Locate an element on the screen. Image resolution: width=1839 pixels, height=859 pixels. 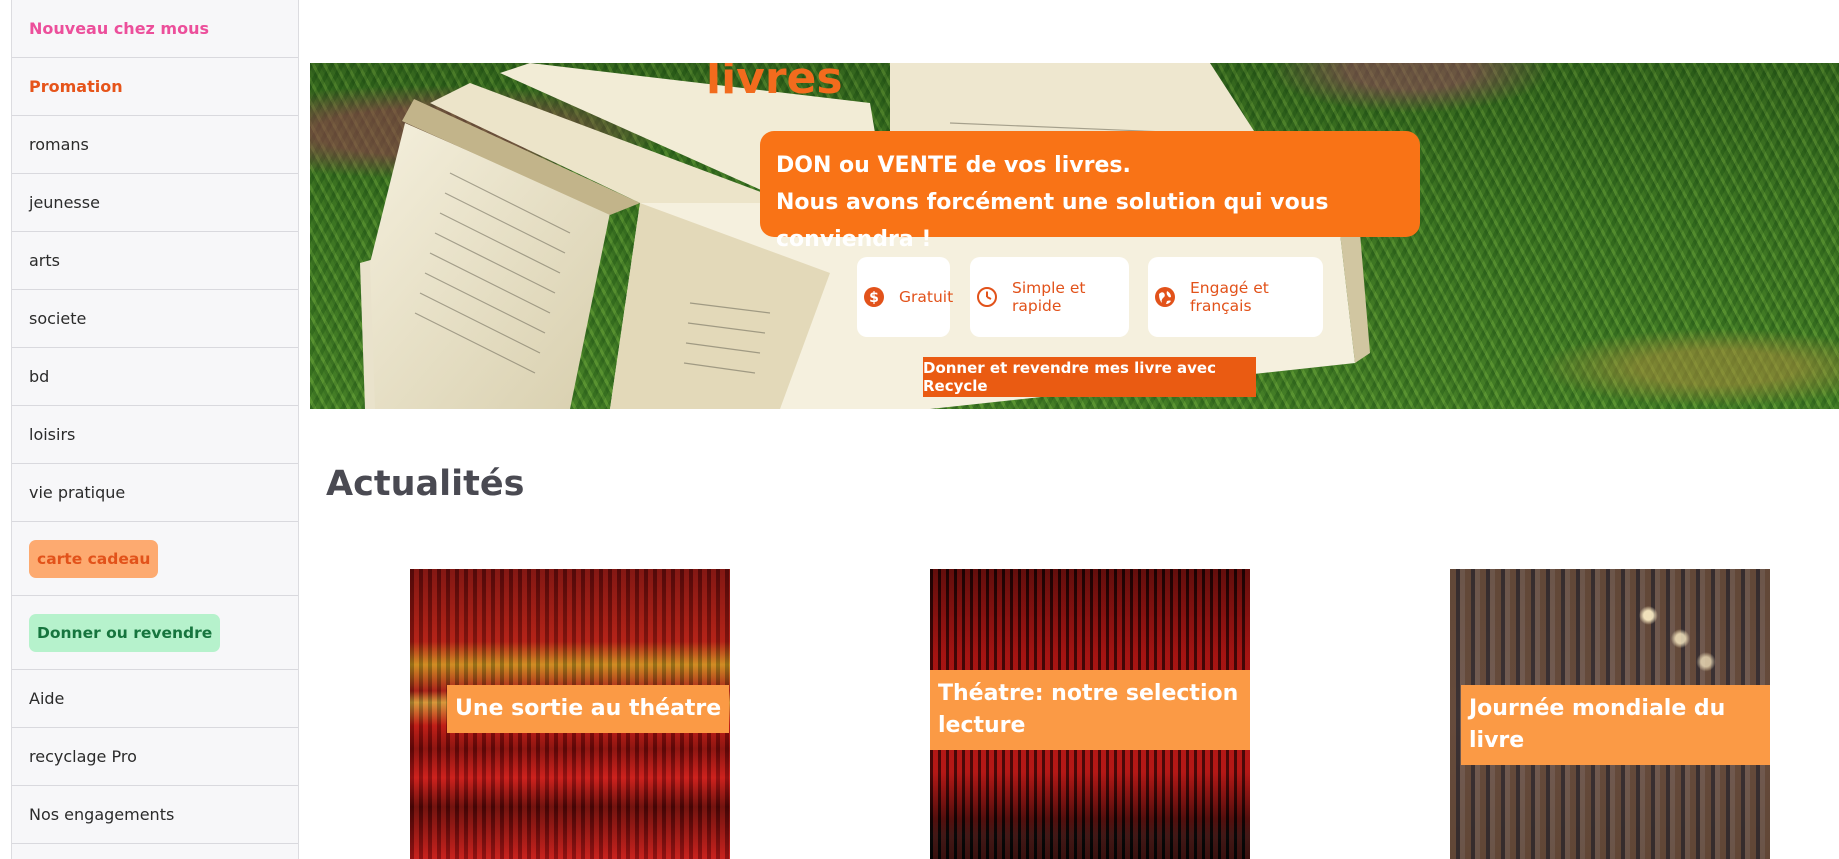
feature-gratuit: $ Gratuit is located at coordinates (905, 297).